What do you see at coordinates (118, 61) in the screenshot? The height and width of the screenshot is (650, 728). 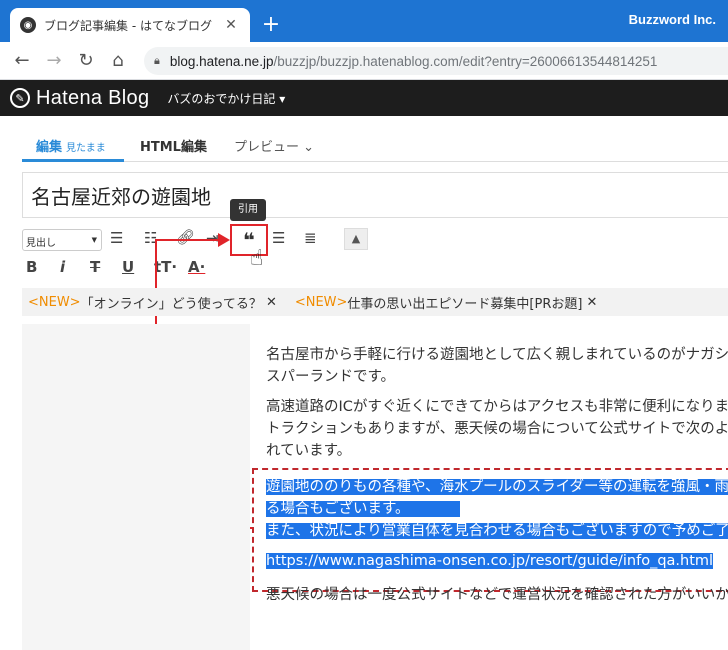 I see `home-icon: ⌂` at bounding box center [118, 61].